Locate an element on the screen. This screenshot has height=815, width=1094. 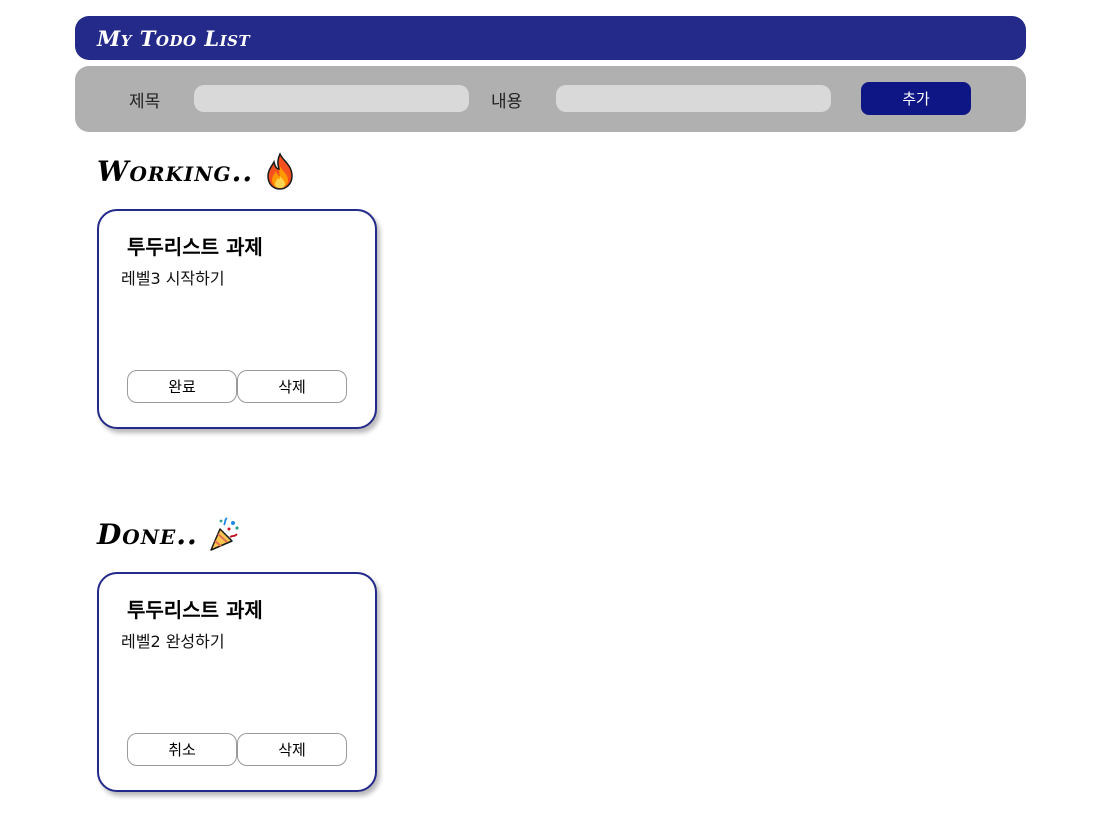
app-title: My Todo List is located at coordinates (174, 38).